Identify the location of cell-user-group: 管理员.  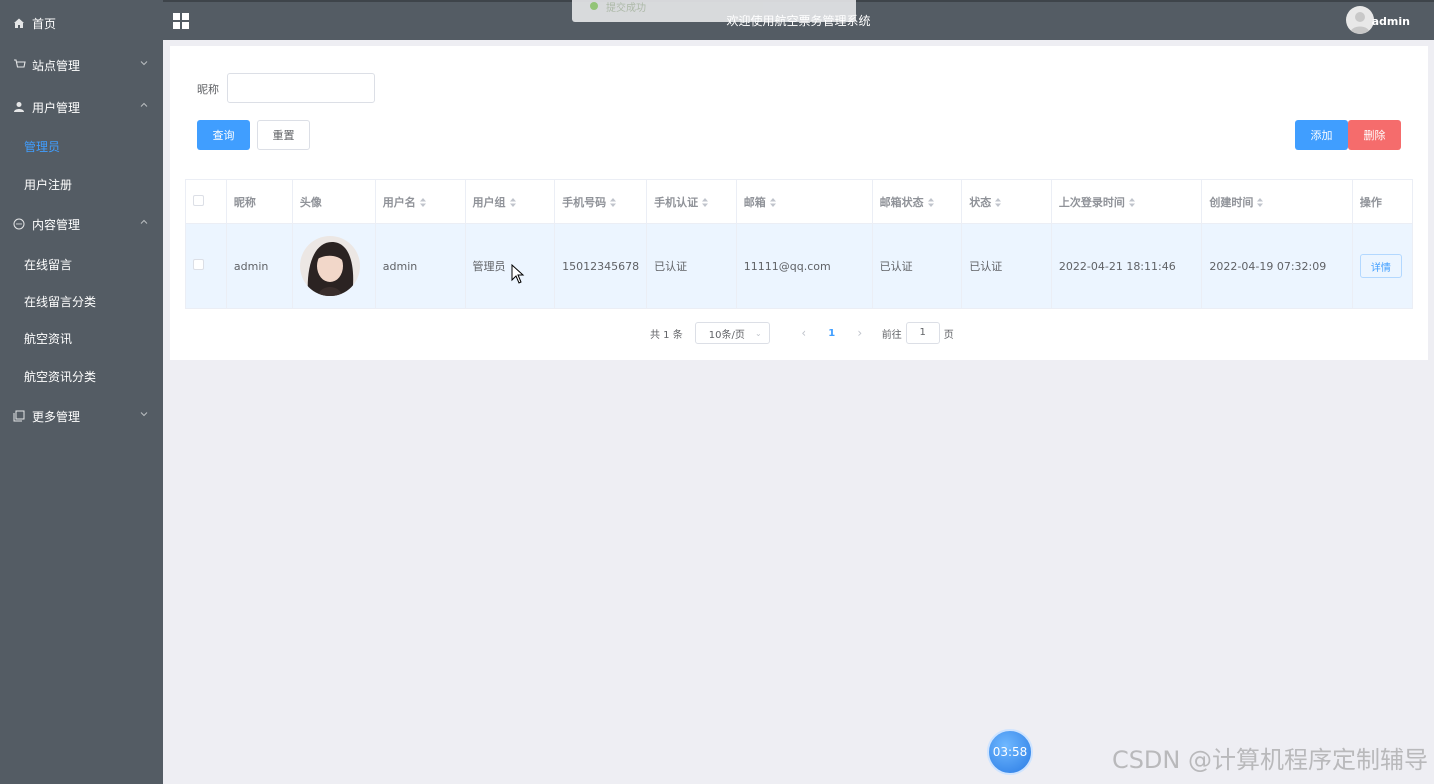
(510, 266).